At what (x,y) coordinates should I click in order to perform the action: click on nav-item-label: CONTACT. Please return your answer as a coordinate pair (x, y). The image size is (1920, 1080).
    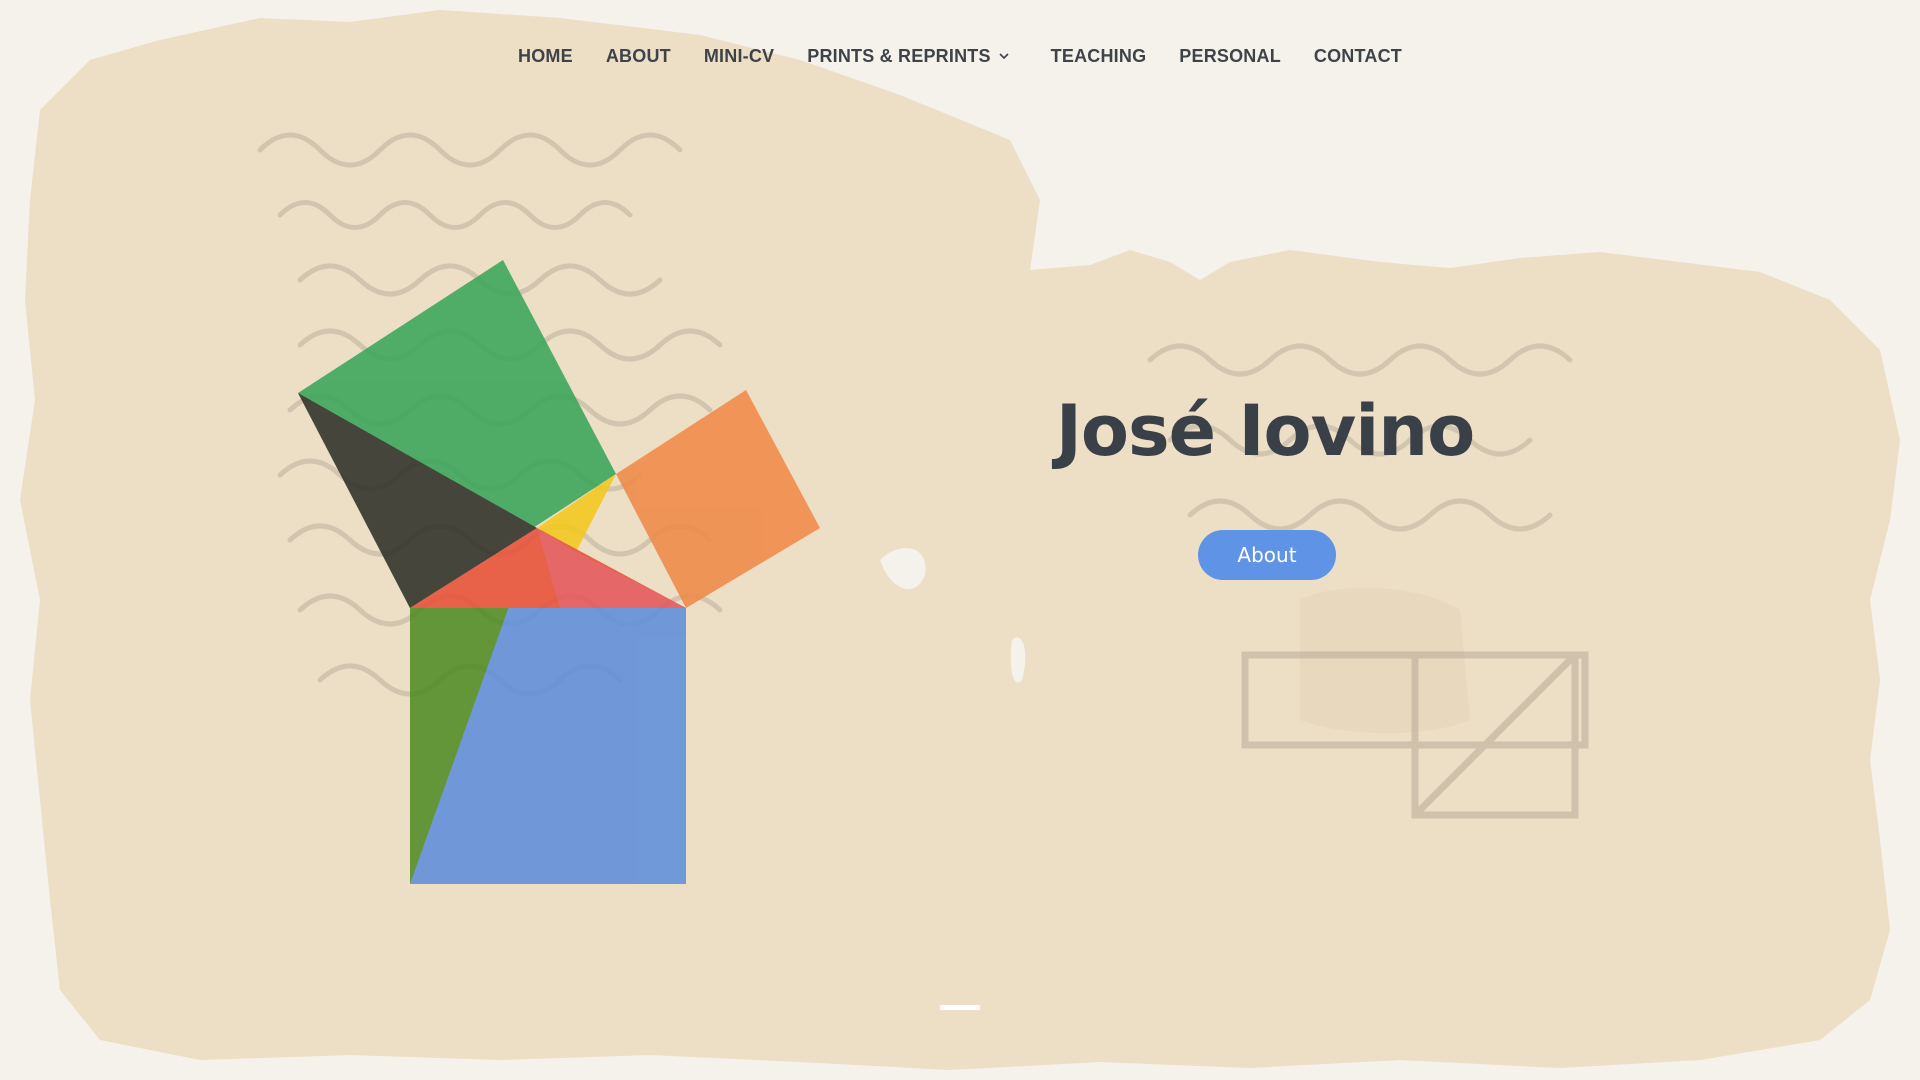
    Looking at the image, I should click on (1357, 55).